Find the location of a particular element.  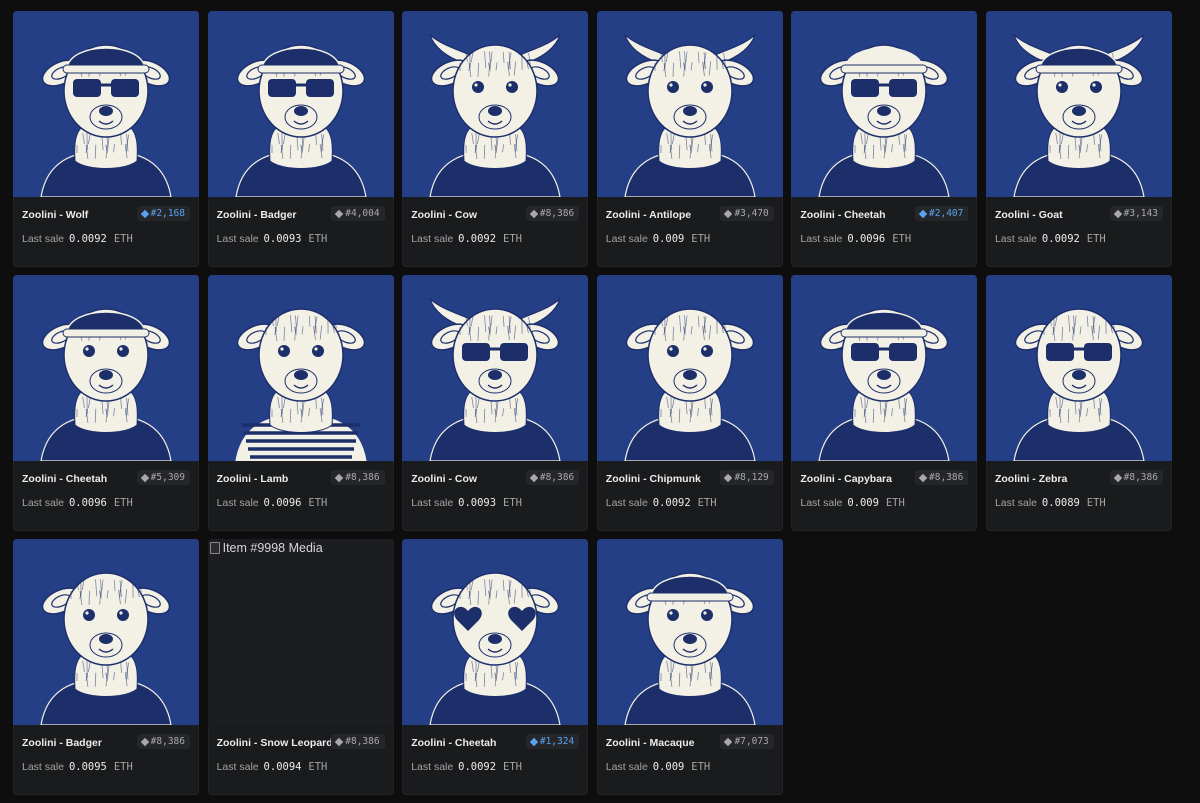

item-name: Zoolini - Capybara is located at coordinates (846, 479).